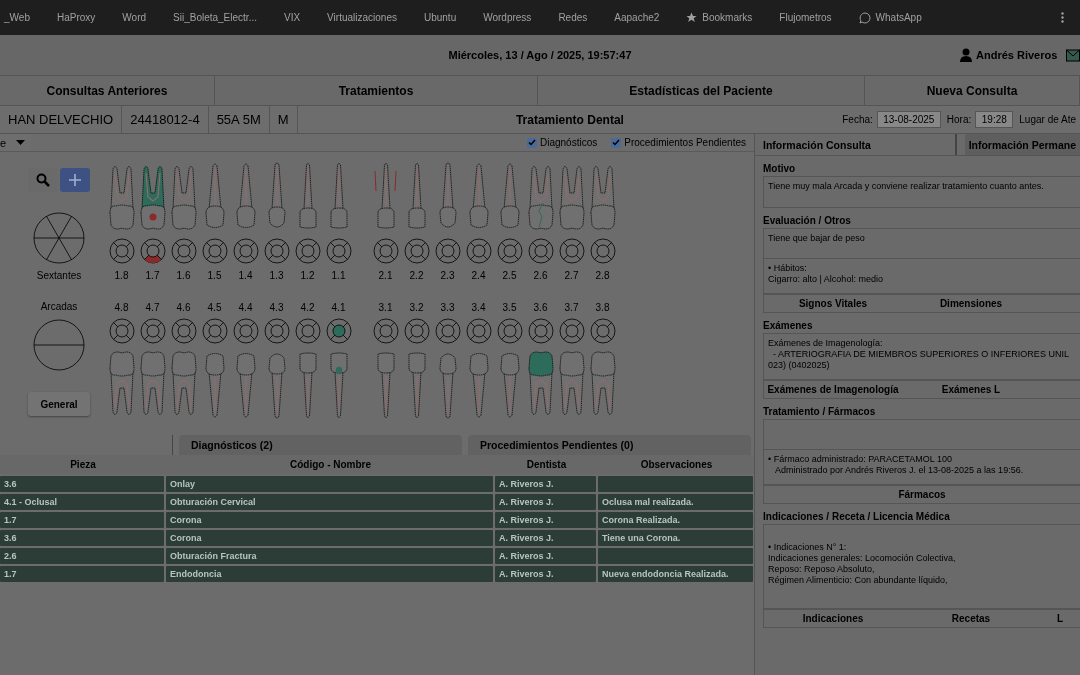  Describe the element at coordinates (59, 404) in the screenshot. I see `general-button: General` at that location.